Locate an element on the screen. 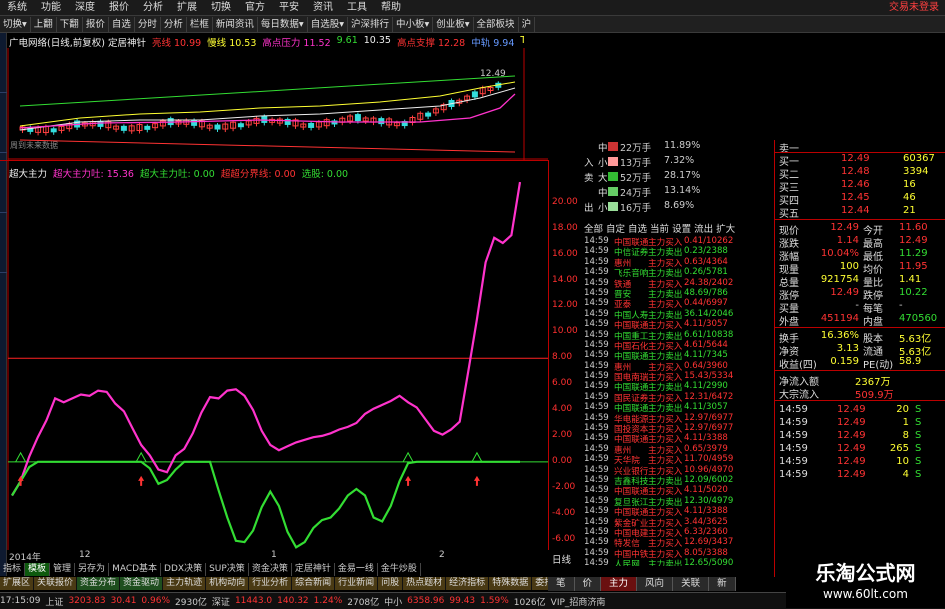  ticker-row: 14:59 国民证券 主力买入 12.31/6472 is located at coordinates (679, 398).